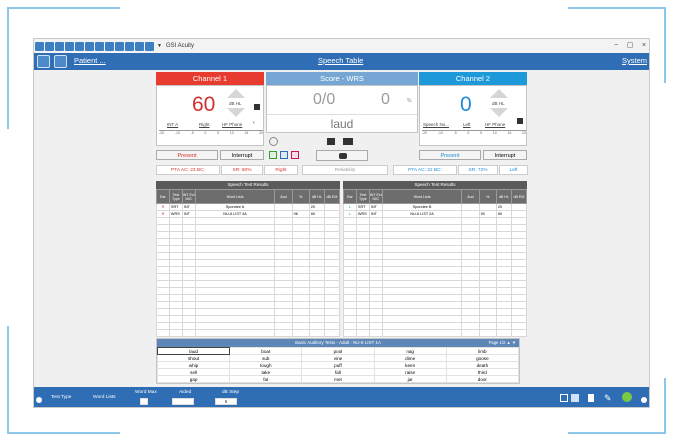 This screenshot has height=441, width=674. Describe the element at coordinates (644, 400) in the screenshot. I see `chevron-right-icon` at that location.